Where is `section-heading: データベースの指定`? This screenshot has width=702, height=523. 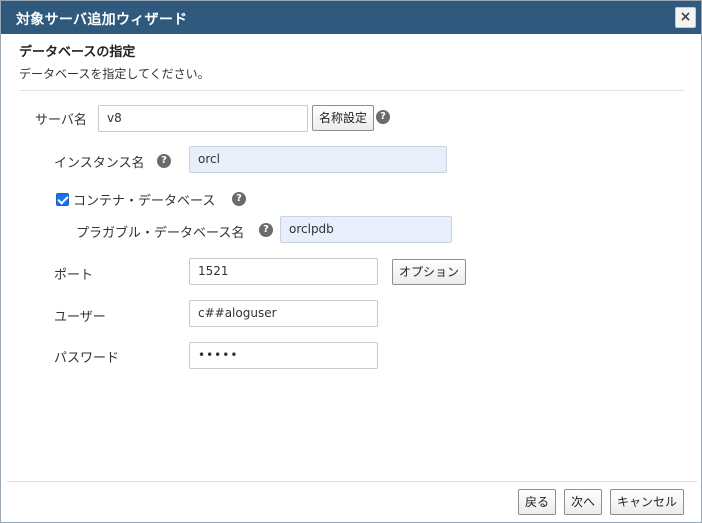
section-heading: データベースの指定 is located at coordinates (77, 52).